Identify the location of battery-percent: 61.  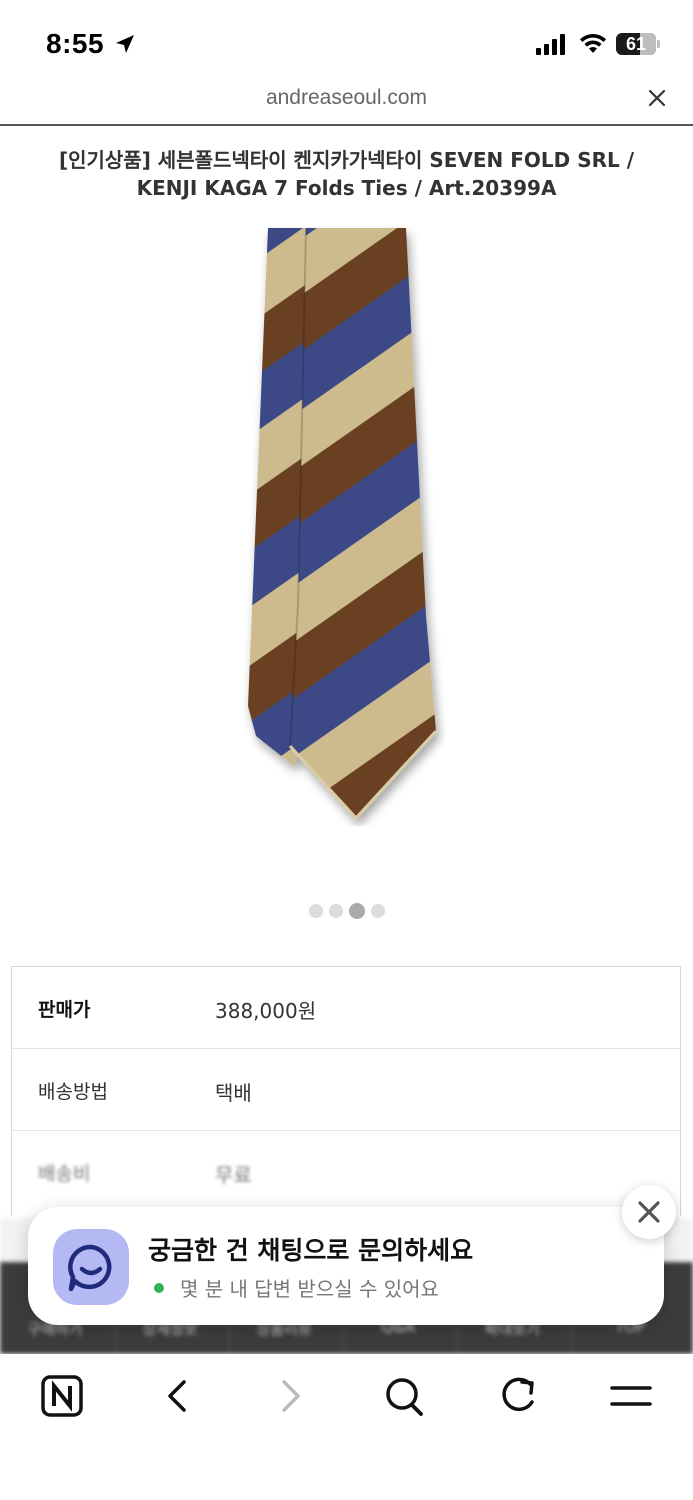
(636, 44).